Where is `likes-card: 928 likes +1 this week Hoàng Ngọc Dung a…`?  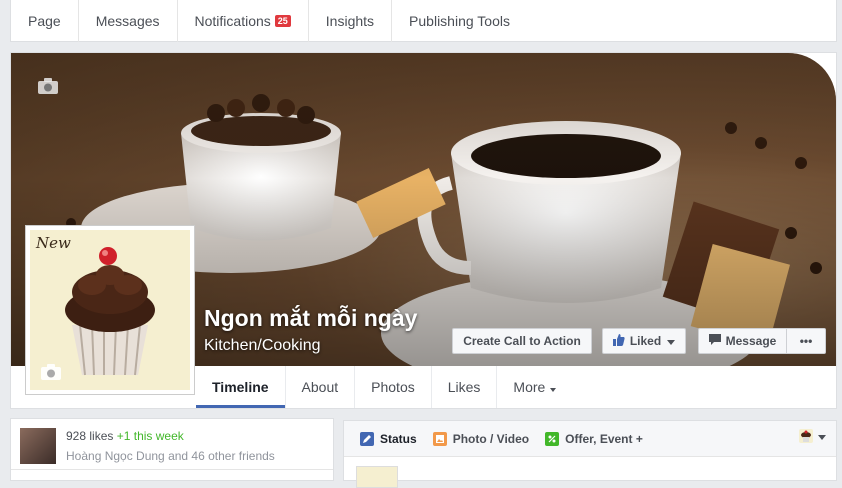 likes-card: 928 likes +1 this week Hoàng Ngọc Dung a… is located at coordinates (172, 449).